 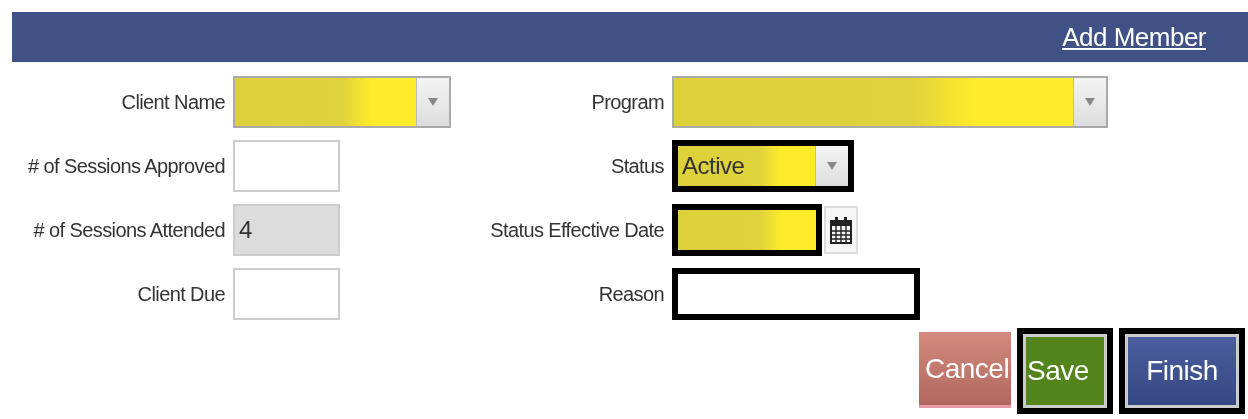 What do you see at coordinates (630, 294) in the screenshot?
I see `field-label: Reason` at bounding box center [630, 294].